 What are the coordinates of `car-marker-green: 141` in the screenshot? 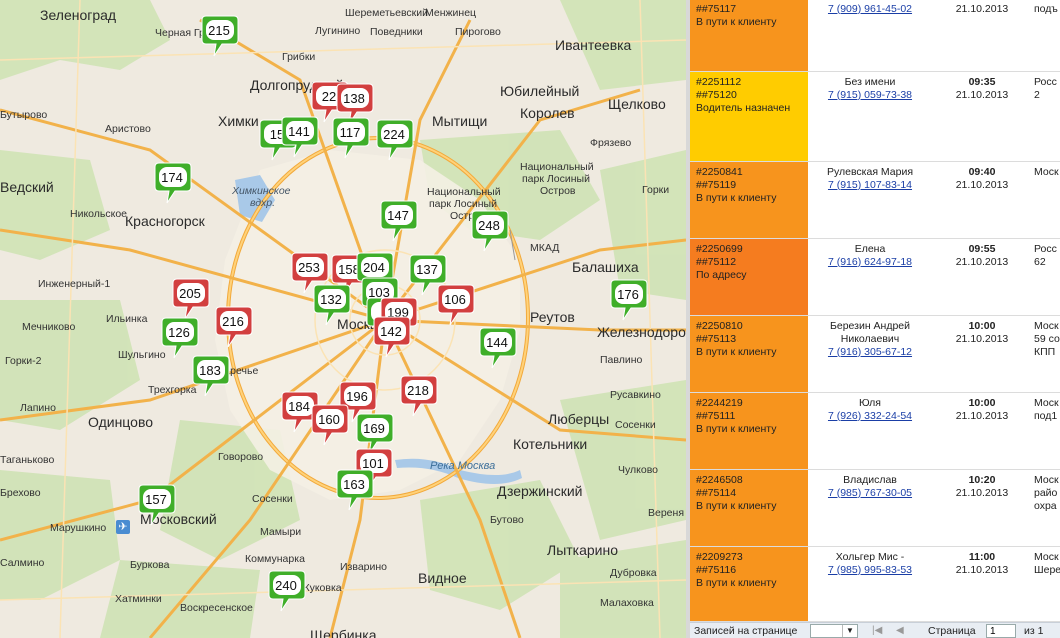 It's located at (300, 137).